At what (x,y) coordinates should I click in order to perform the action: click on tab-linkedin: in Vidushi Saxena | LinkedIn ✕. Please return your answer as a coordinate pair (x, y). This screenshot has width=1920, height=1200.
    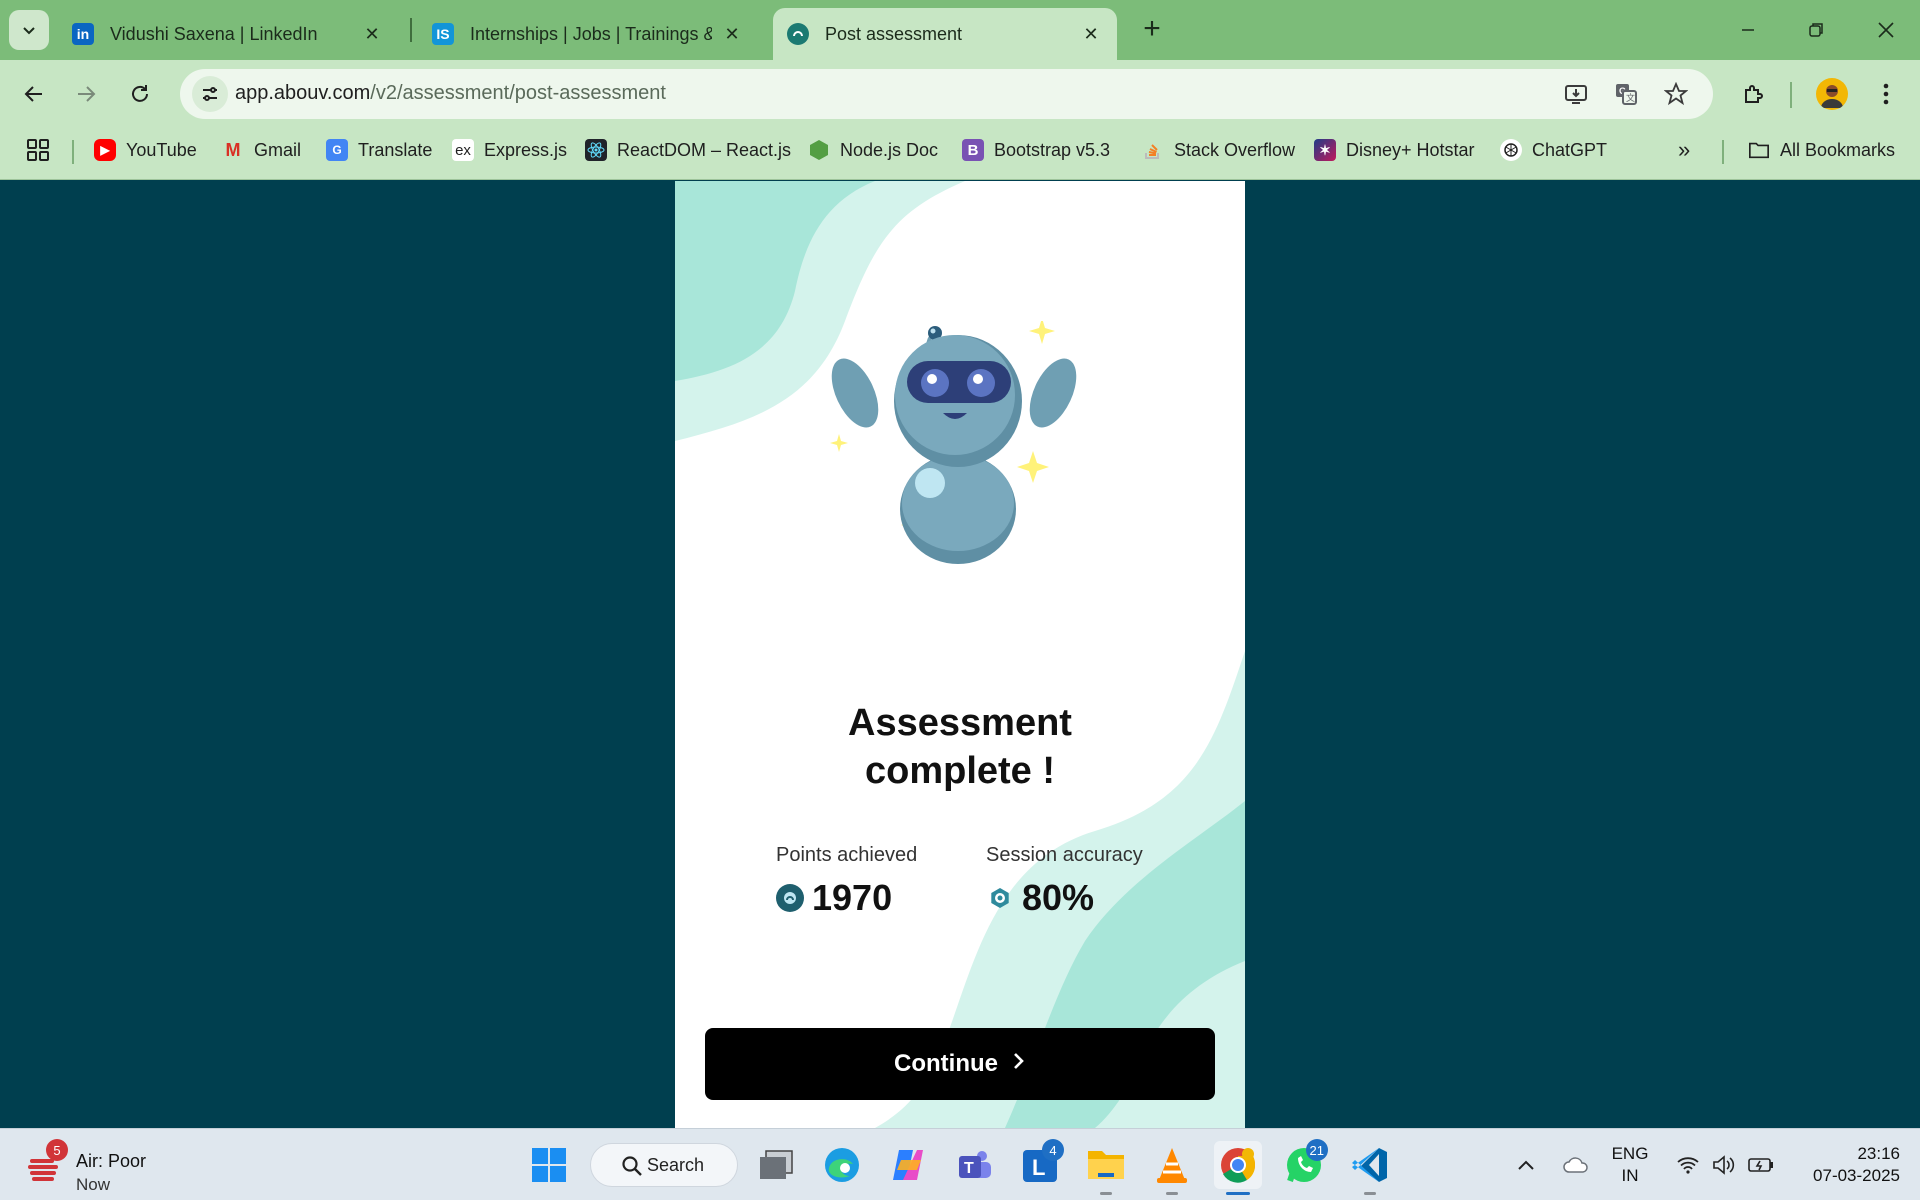
    Looking at the image, I should click on (228, 34).